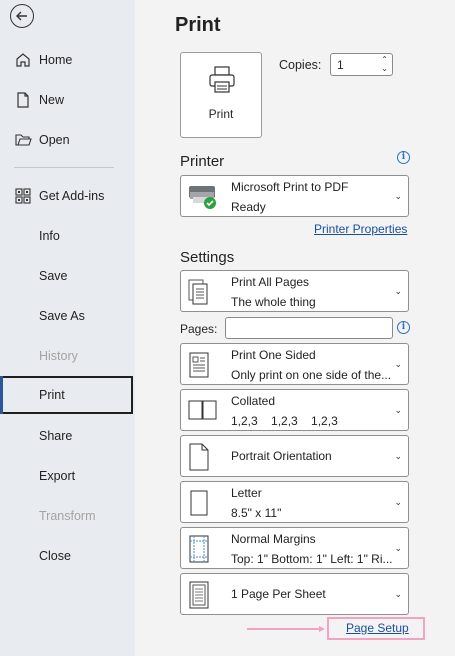 The height and width of the screenshot is (656, 455). Describe the element at coordinates (199, 459) in the screenshot. I see `portrait-page-icon` at that location.